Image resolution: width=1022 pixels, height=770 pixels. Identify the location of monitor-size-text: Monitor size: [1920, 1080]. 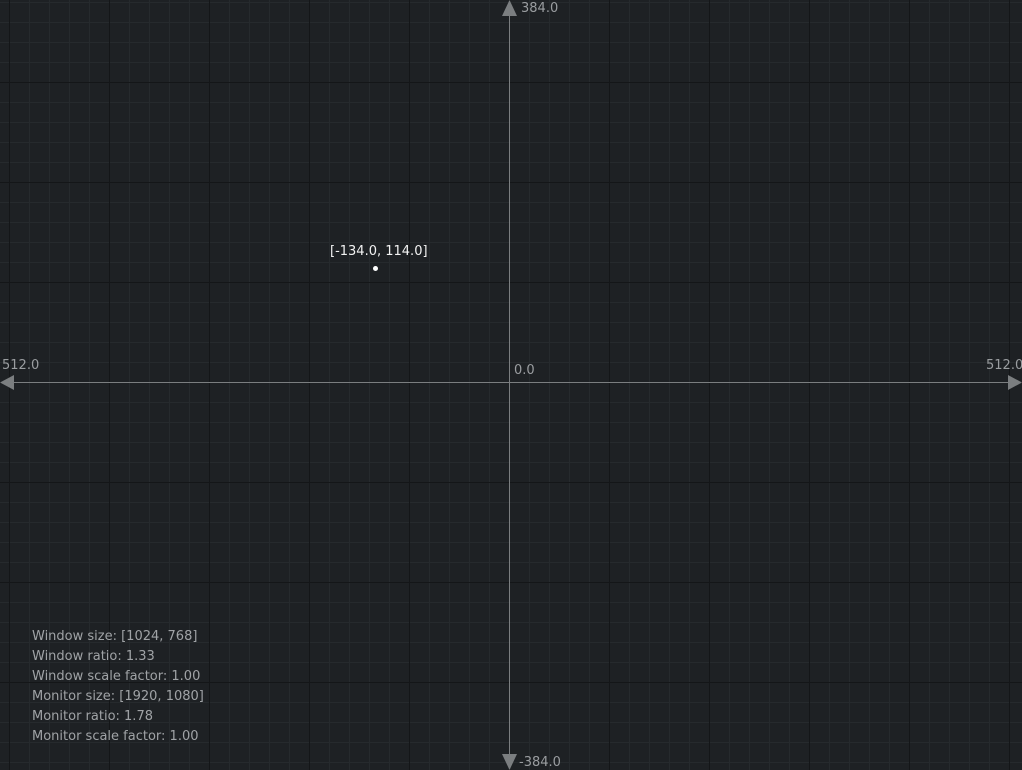
(118, 696).